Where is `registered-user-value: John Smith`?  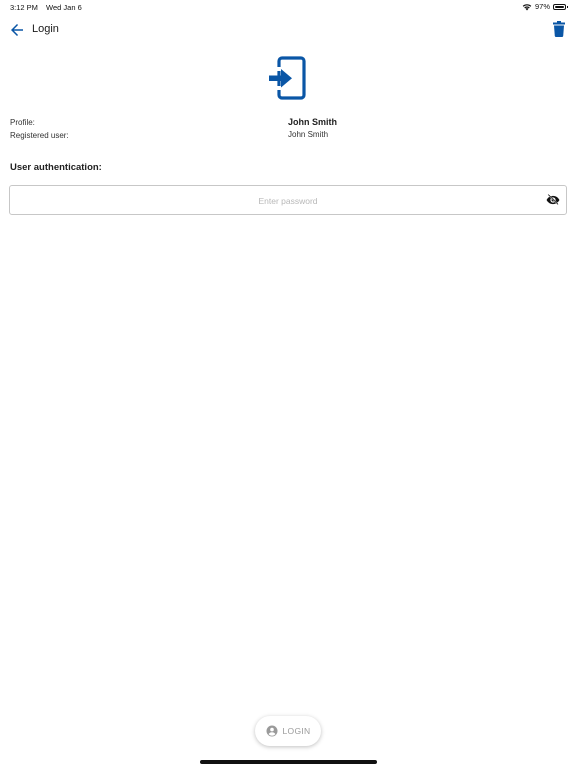
registered-user-value: John Smith is located at coordinates (308, 134).